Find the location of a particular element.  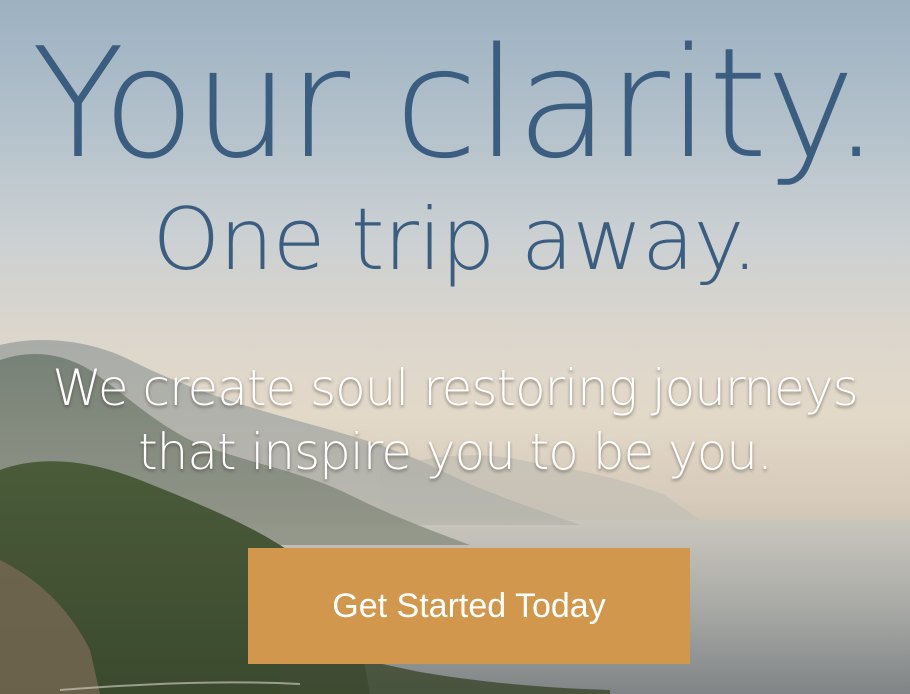

tagline-line-2: that inspire you to be you. is located at coordinates (455, 452).